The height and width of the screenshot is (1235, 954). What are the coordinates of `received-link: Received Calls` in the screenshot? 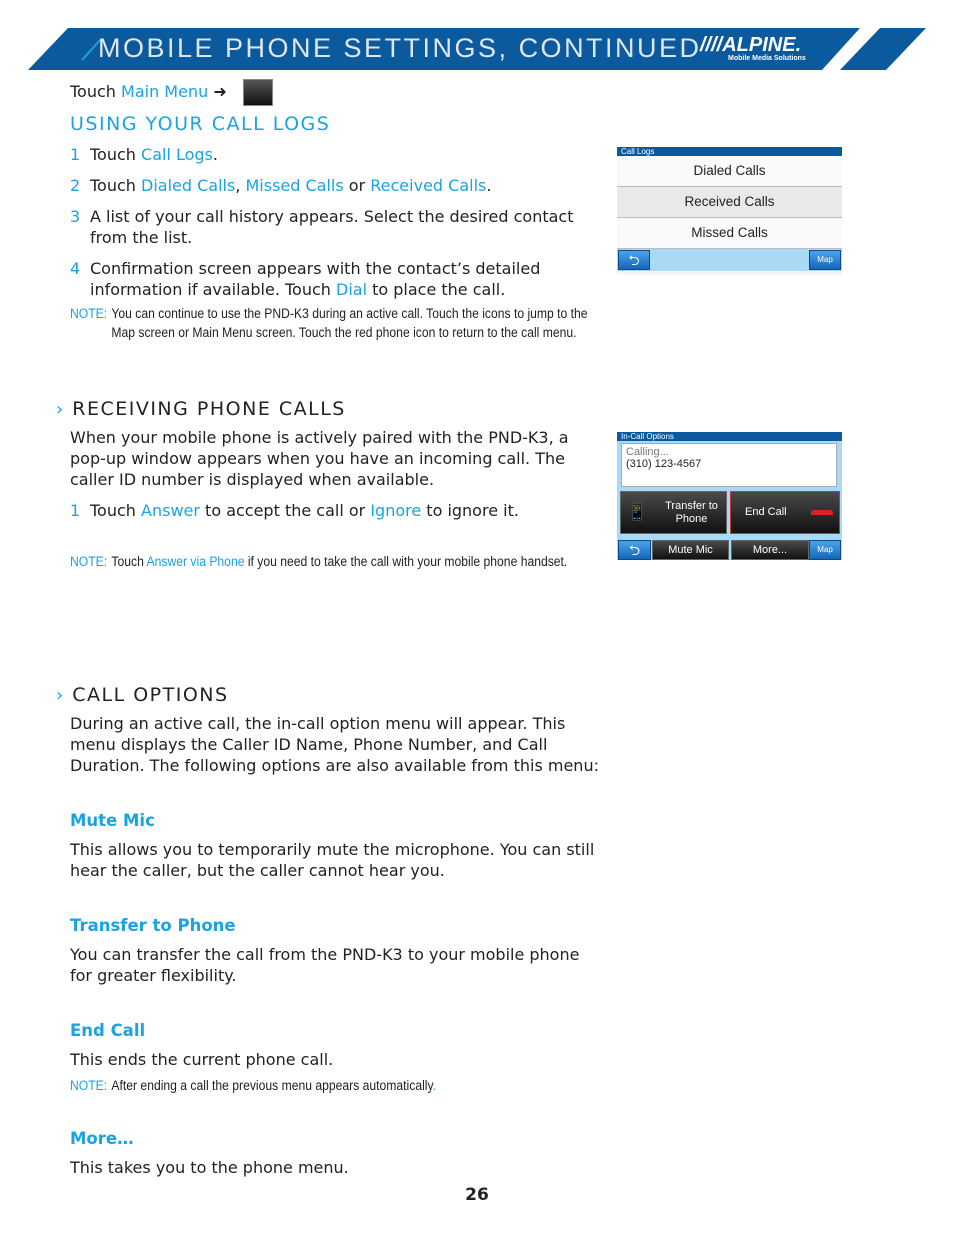 It's located at (428, 185).